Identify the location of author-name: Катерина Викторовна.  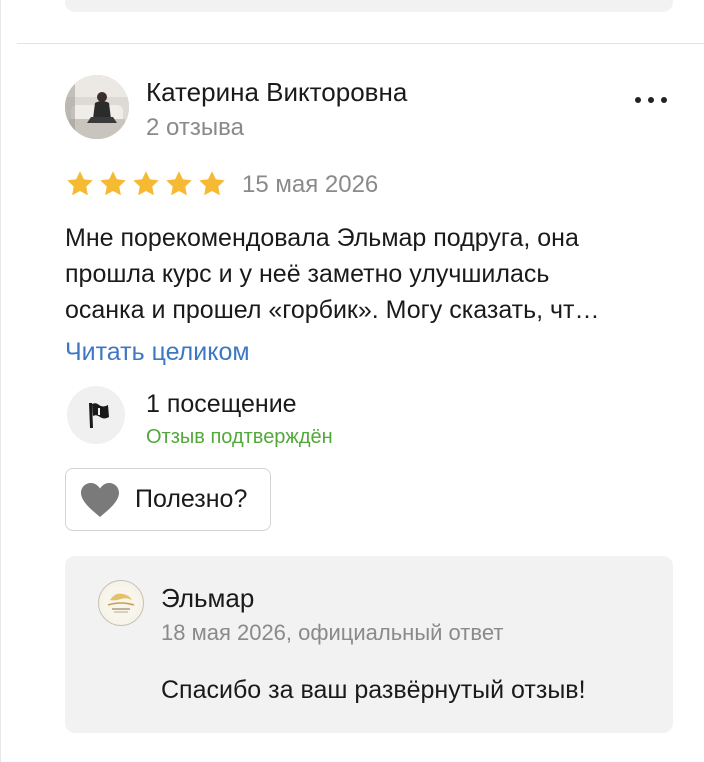
(276, 92).